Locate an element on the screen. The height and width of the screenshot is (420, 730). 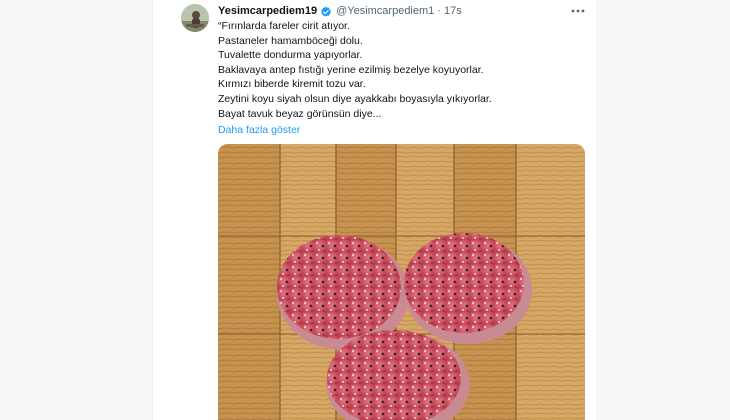
avatar is located at coordinates (195, 18).